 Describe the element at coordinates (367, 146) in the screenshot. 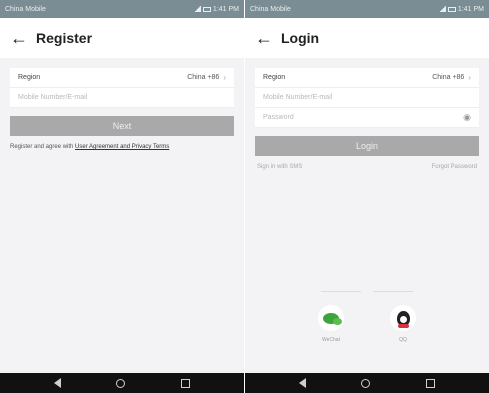

I see `login-button: Login` at that location.